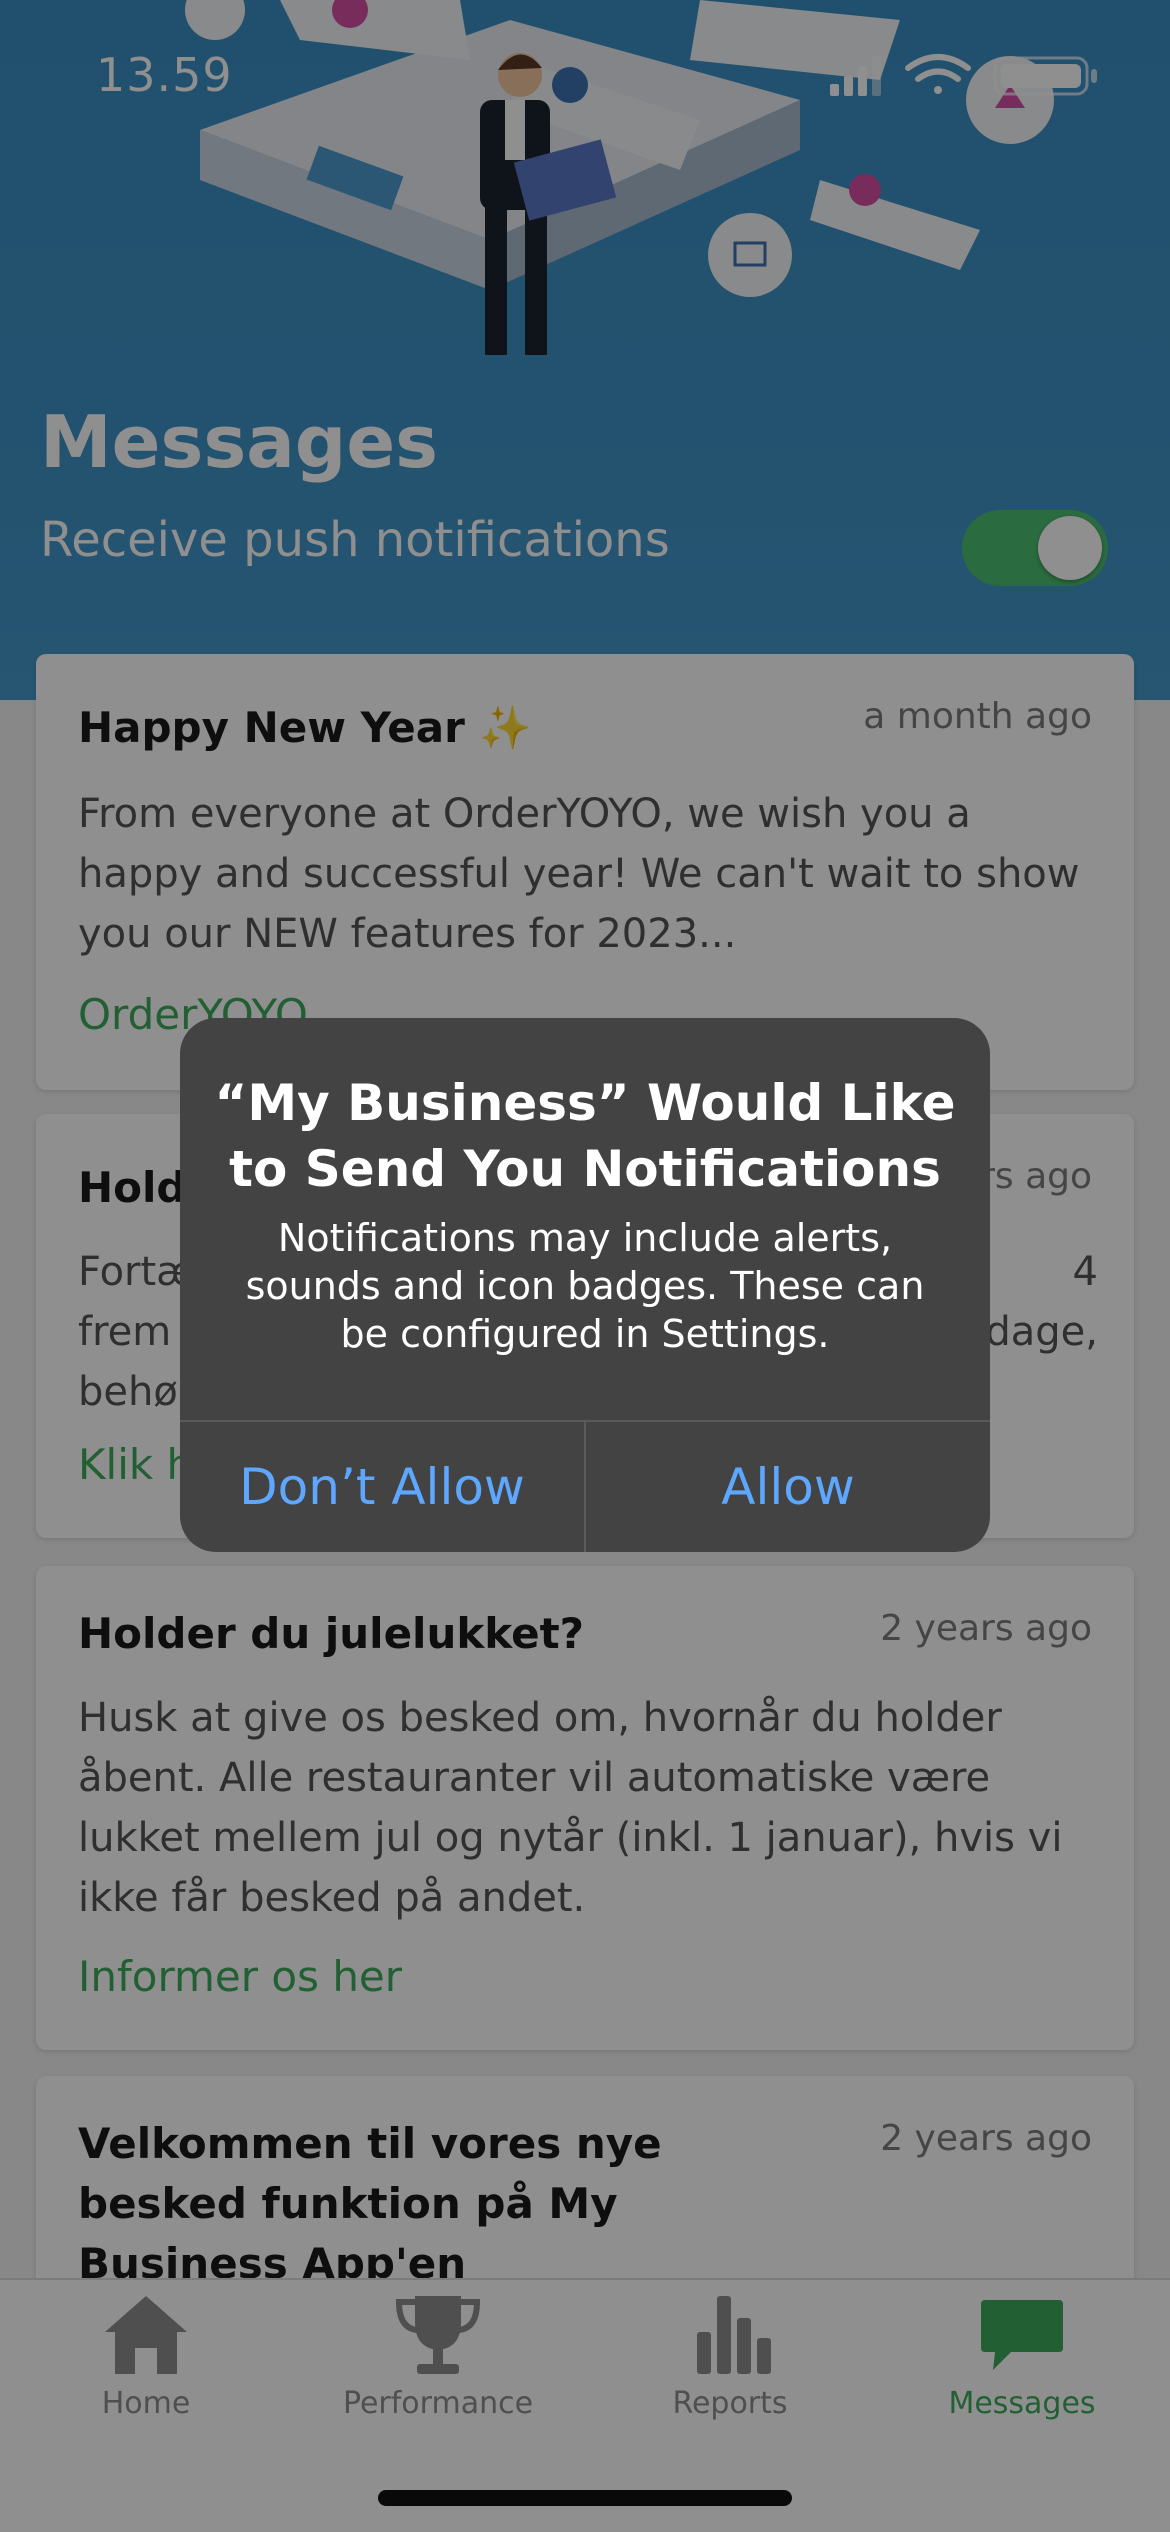  Describe the element at coordinates (382, 1487) in the screenshot. I see `dont-allow-button: Don’t Allow` at that location.